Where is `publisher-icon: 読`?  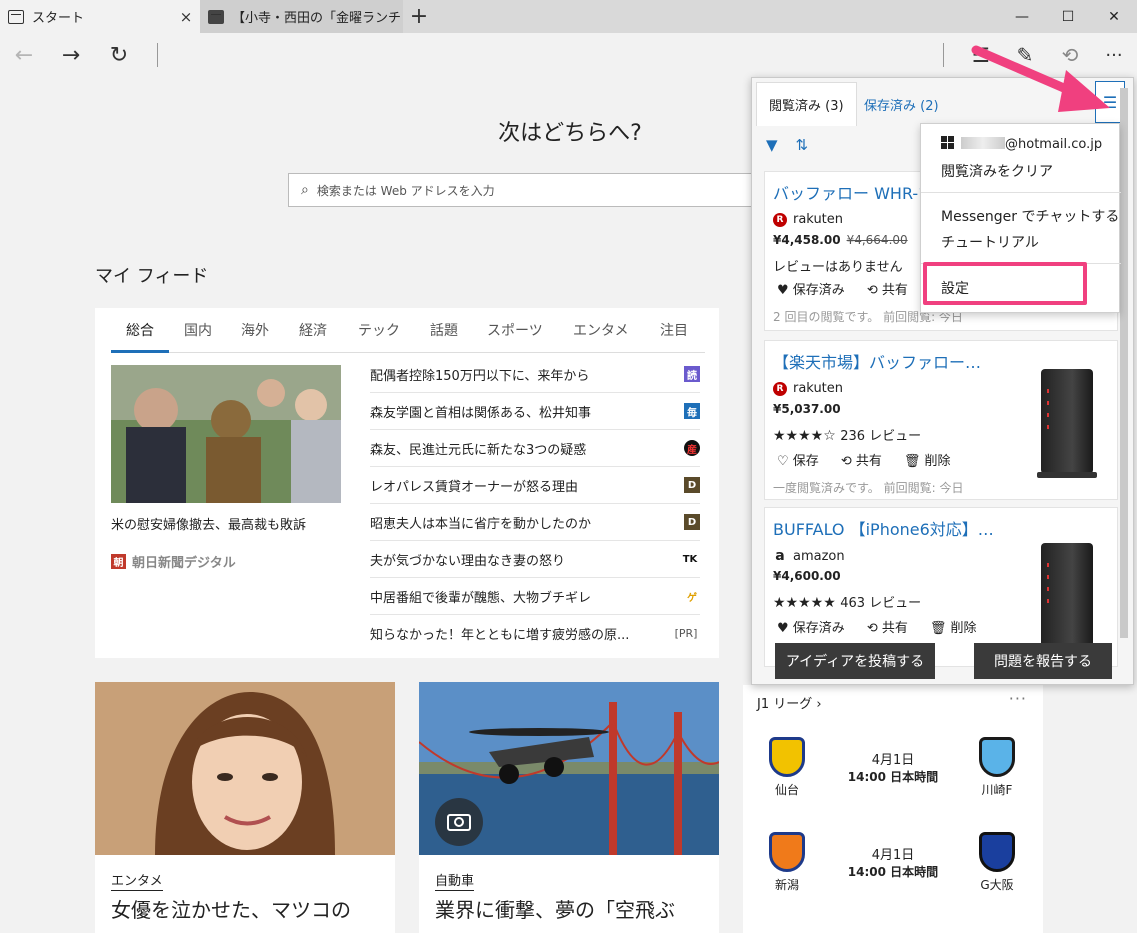 publisher-icon: 読 is located at coordinates (692, 374).